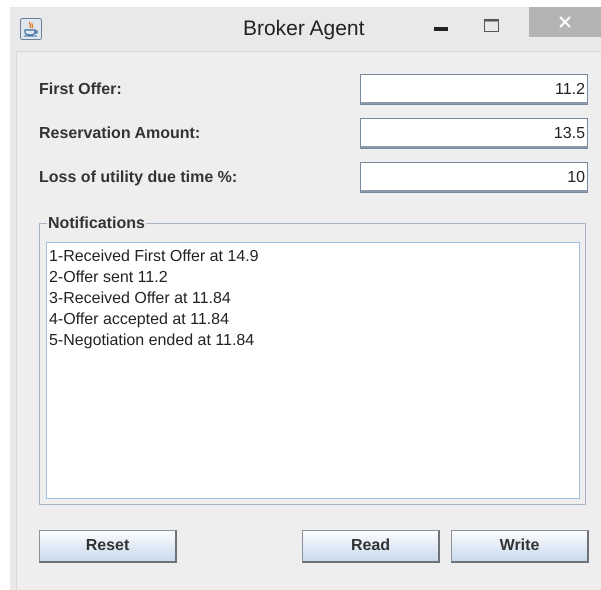 The image size is (601, 590). Describe the element at coordinates (138, 177) in the screenshot. I see `field-label: Loss of utility due time %:` at that location.